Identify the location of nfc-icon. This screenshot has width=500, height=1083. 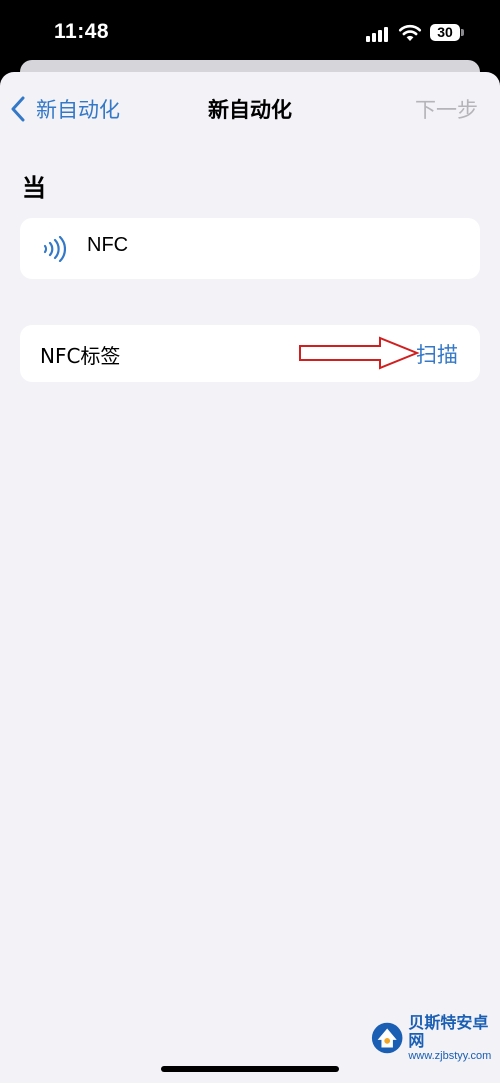
(54, 249).